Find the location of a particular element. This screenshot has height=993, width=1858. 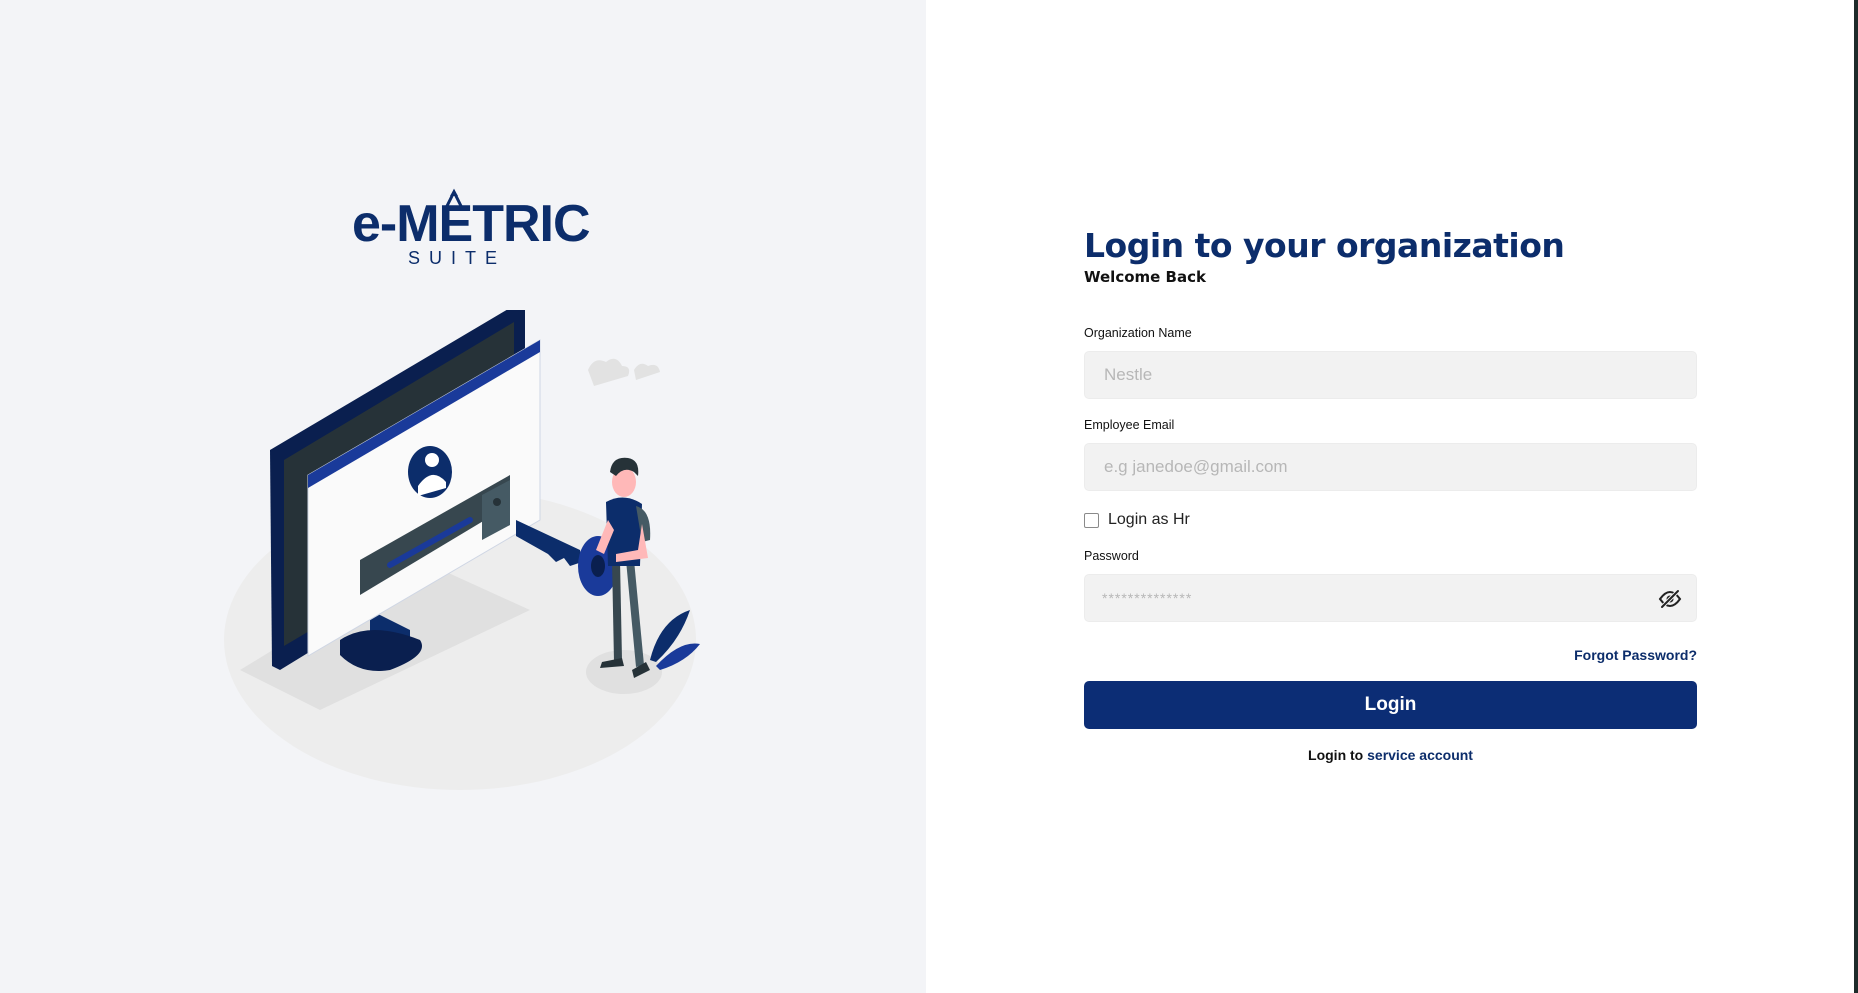

password-input: ************** is located at coordinates (1147, 598).